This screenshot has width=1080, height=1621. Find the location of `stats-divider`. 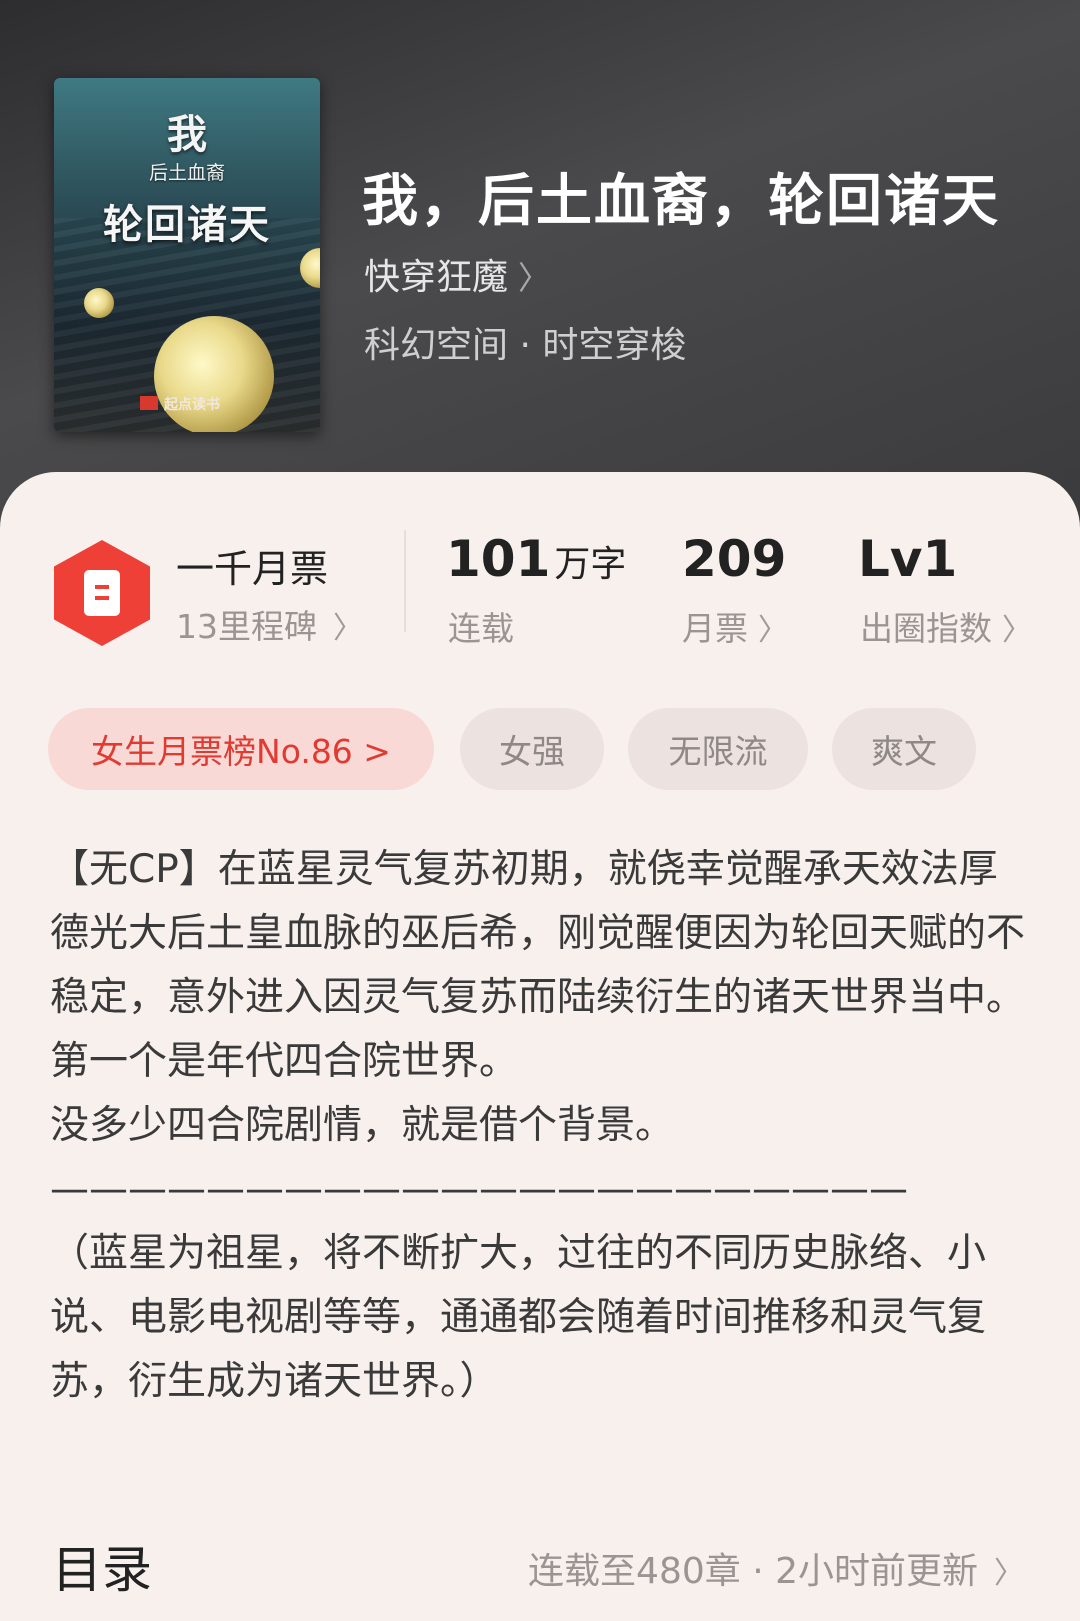

stats-divider is located at coordinates (405, 581).